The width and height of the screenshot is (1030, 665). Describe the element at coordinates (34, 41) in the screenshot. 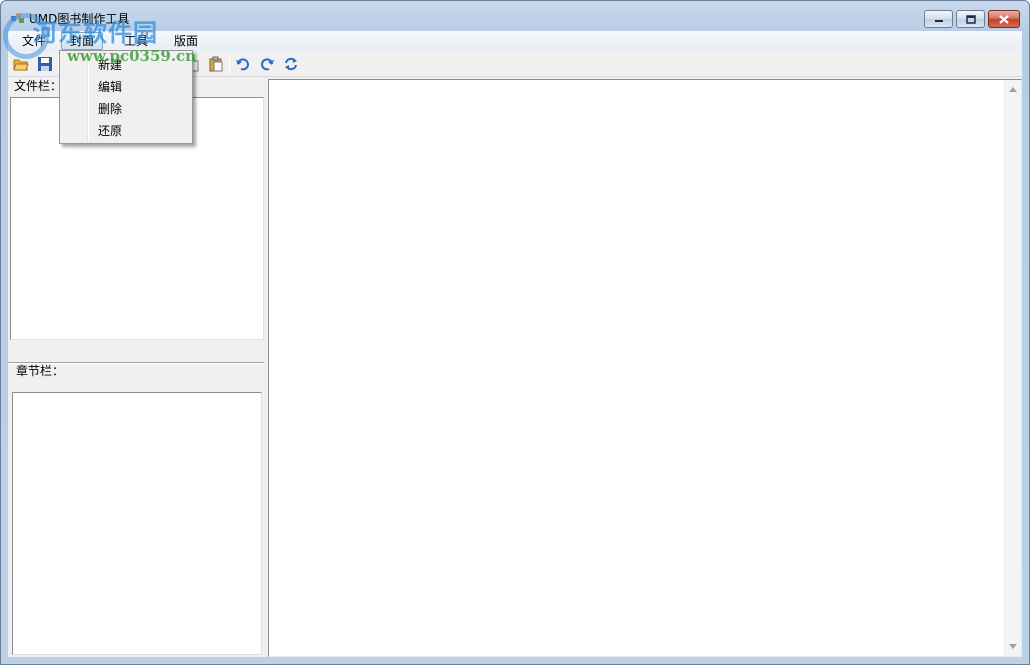

I see `menu-file: 文件` at that location.